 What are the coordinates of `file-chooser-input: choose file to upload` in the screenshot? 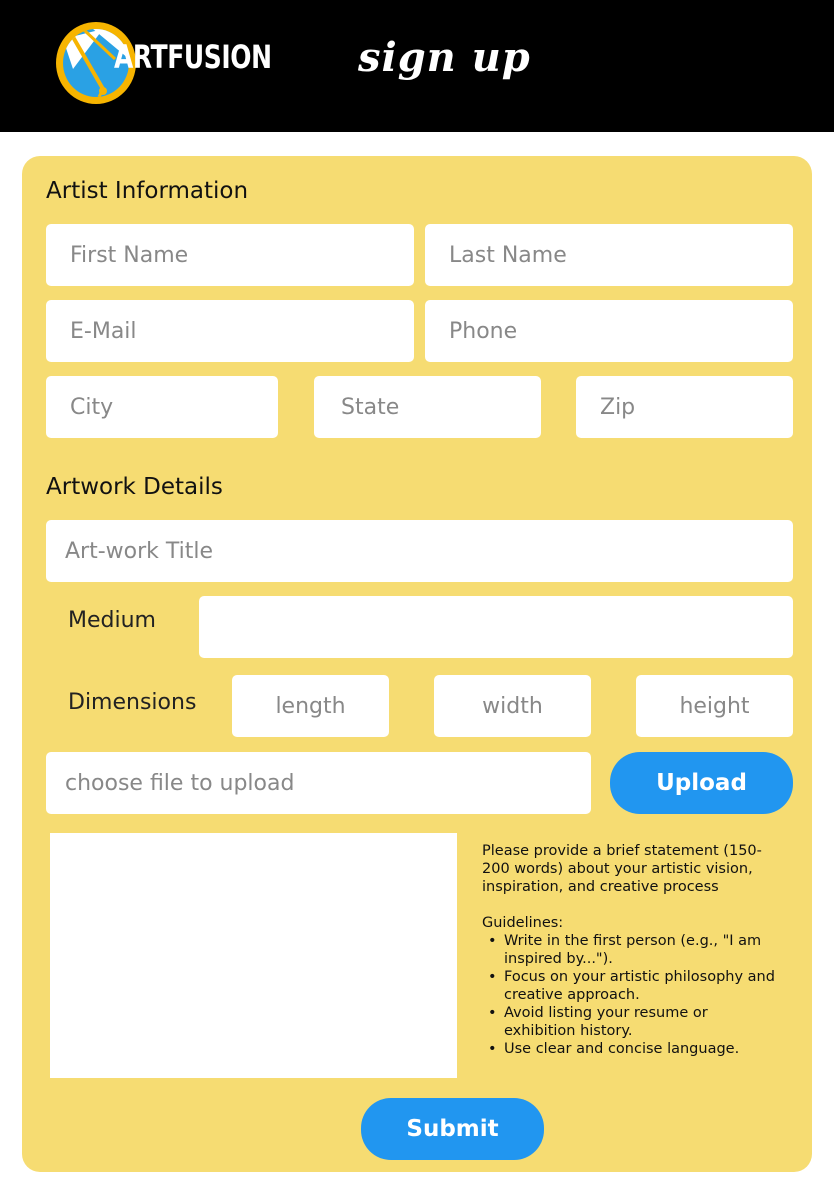 It's located at (318, 783).